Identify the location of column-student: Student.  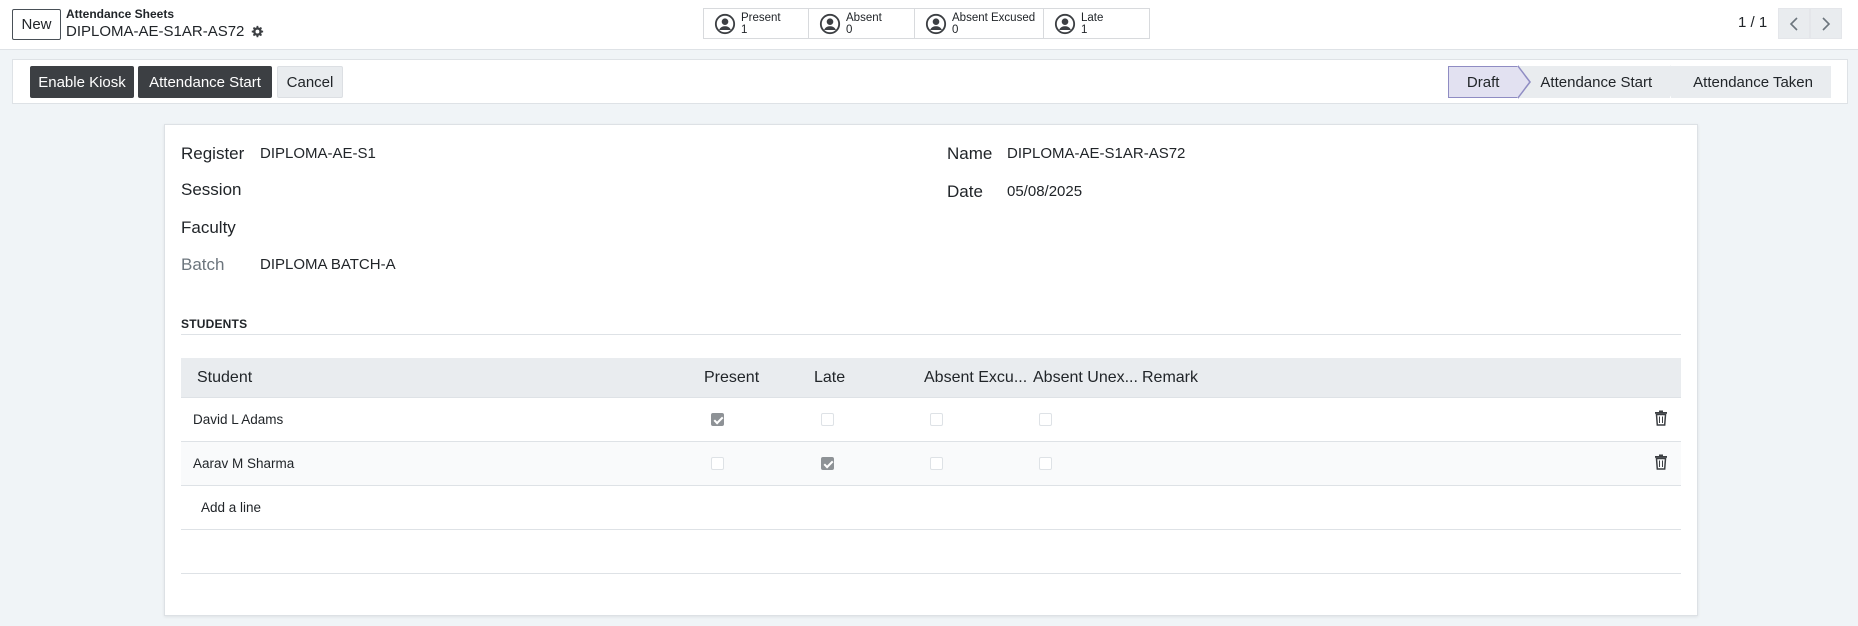
(224, 378).